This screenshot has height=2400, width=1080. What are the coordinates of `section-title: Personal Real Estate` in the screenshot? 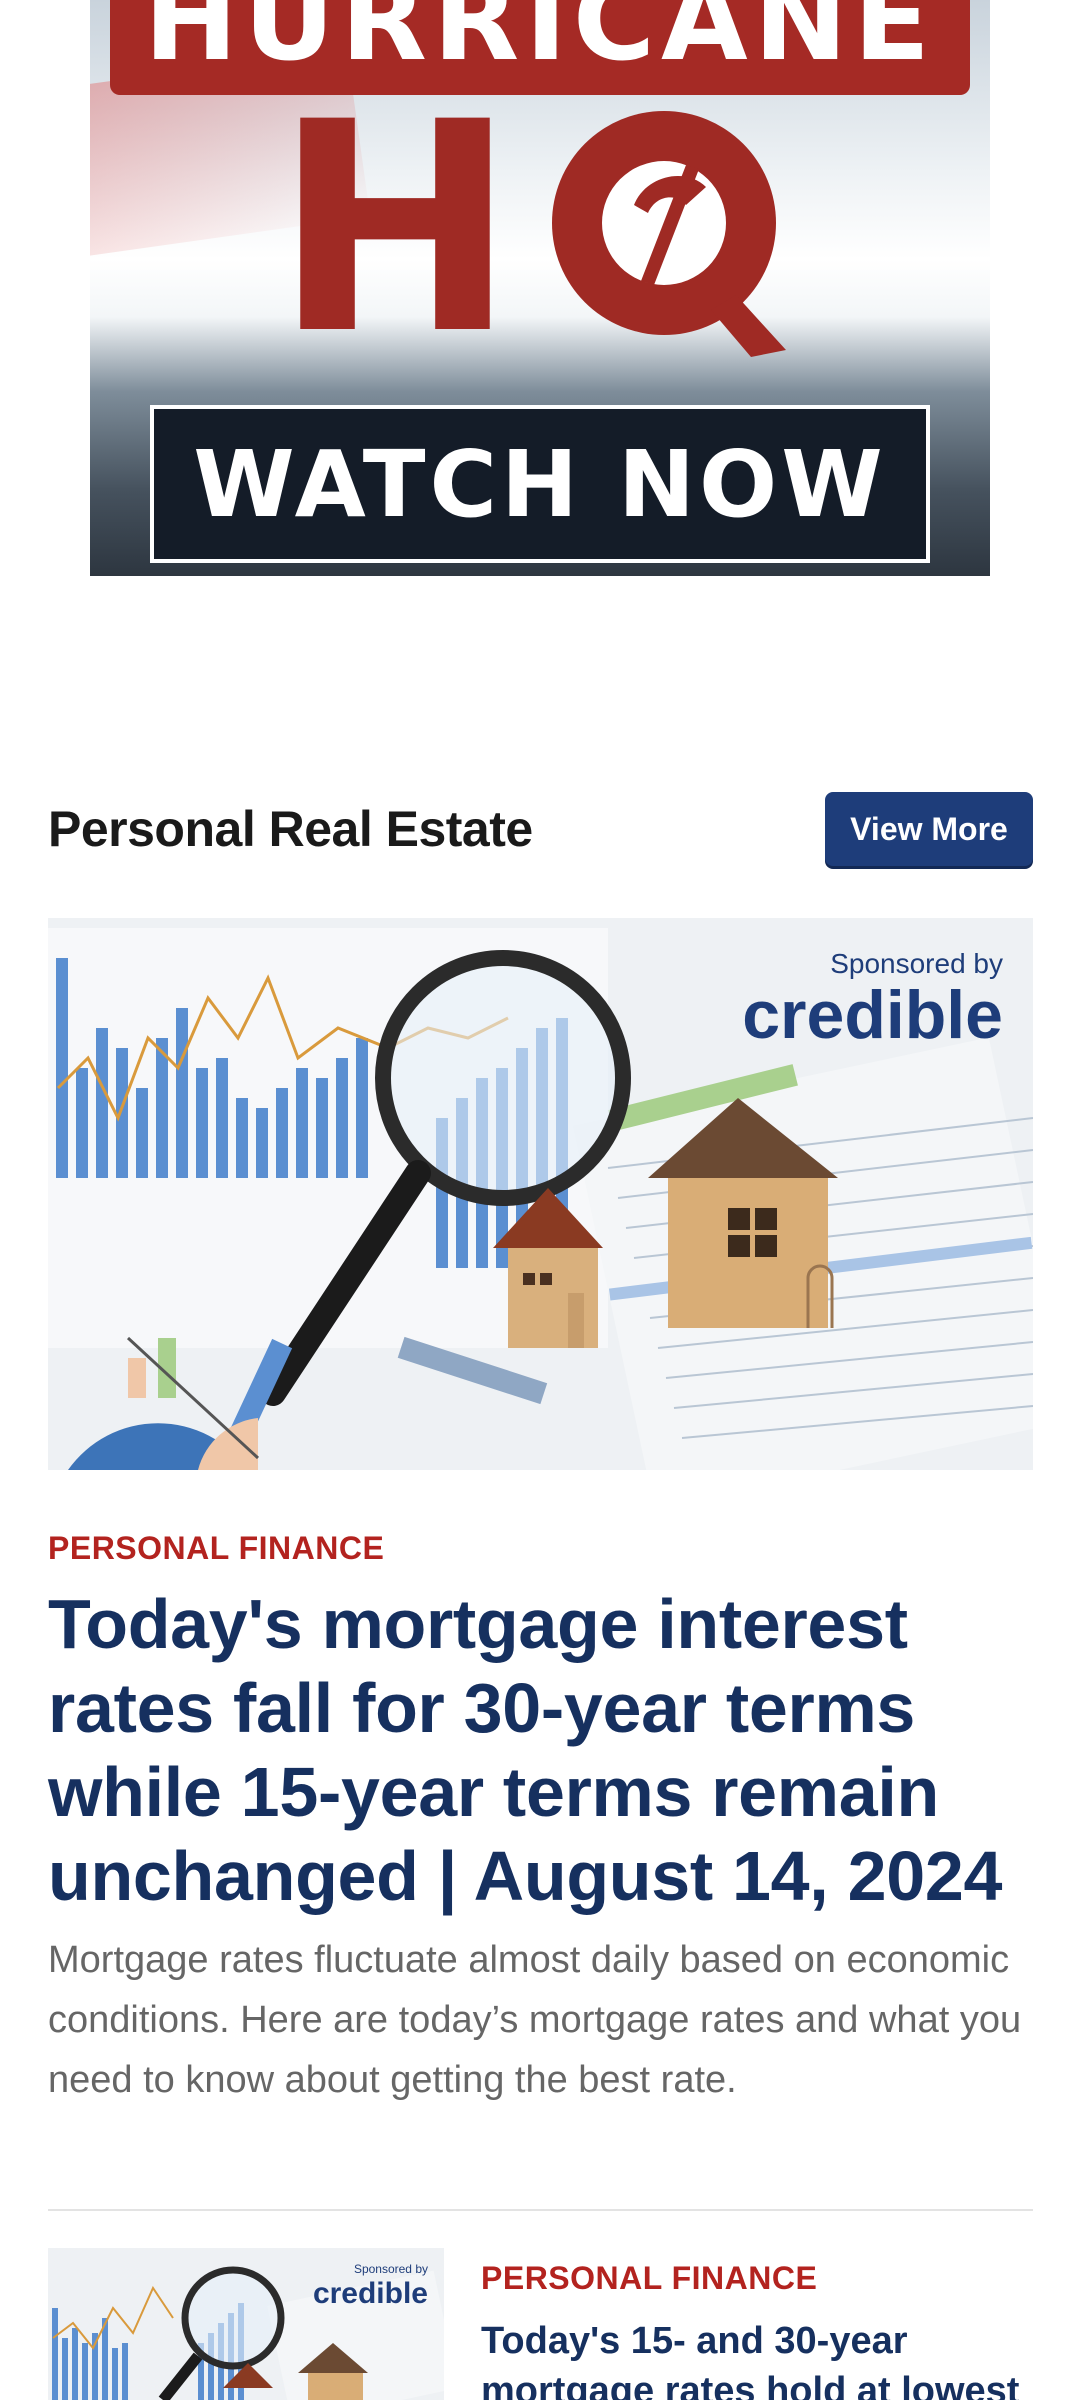 It's located at (290, 829).